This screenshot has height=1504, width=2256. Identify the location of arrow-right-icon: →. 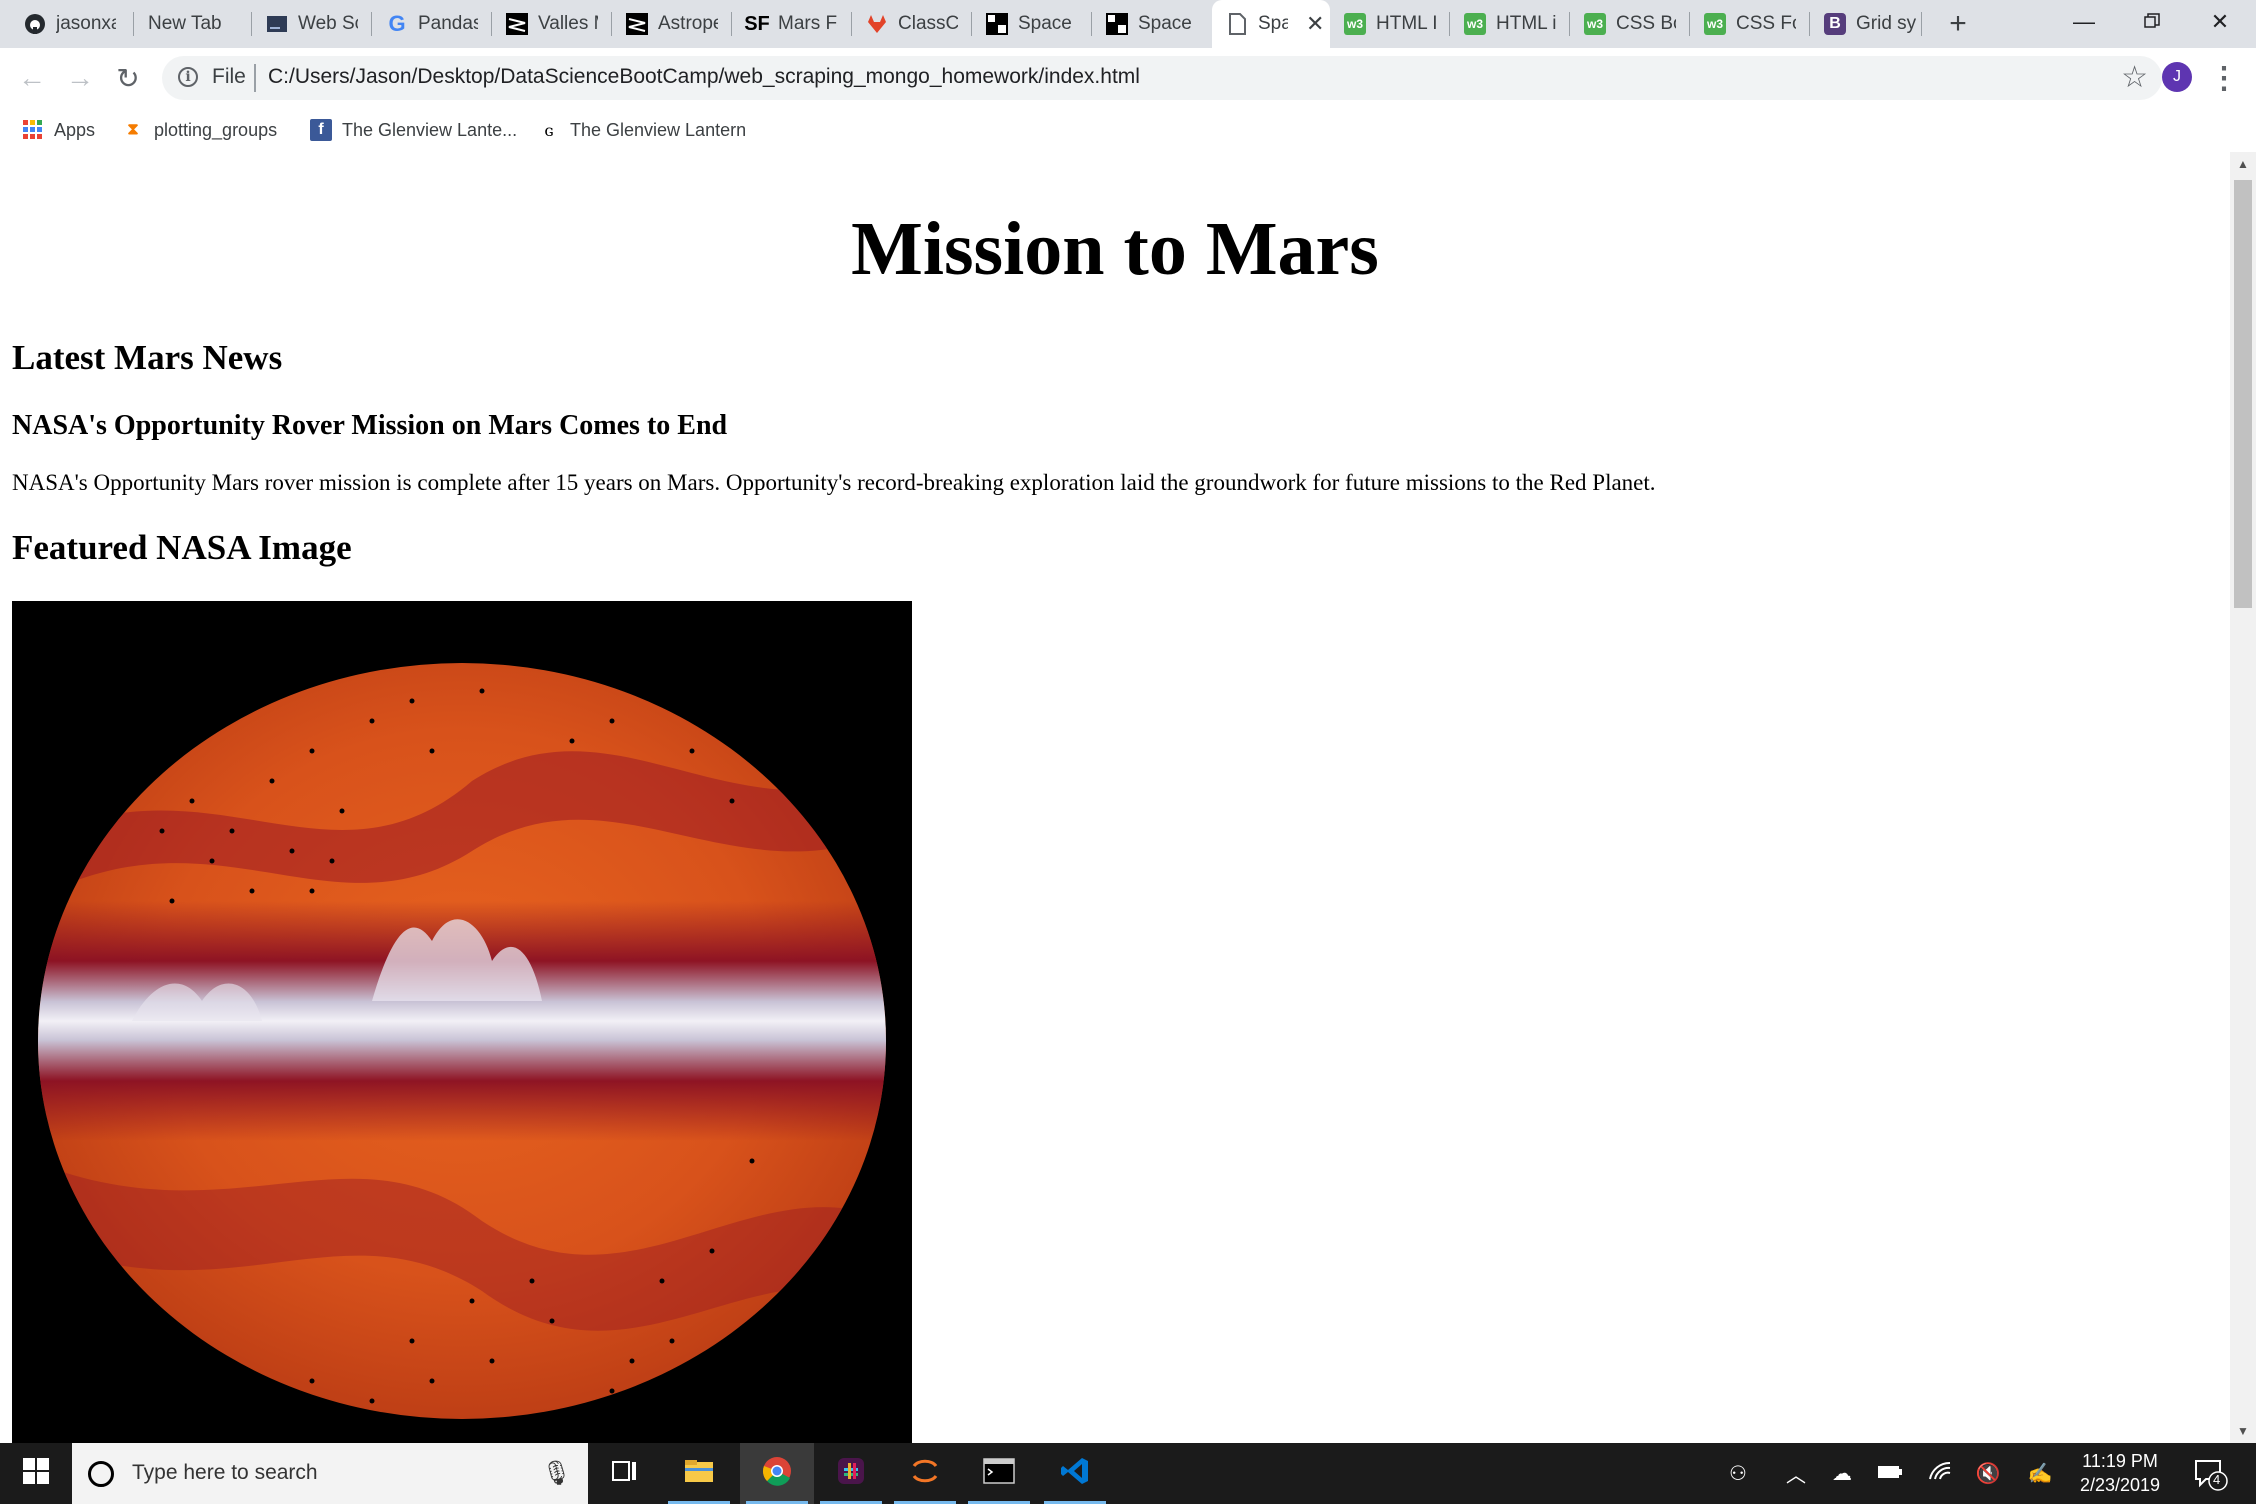
(80, 77).